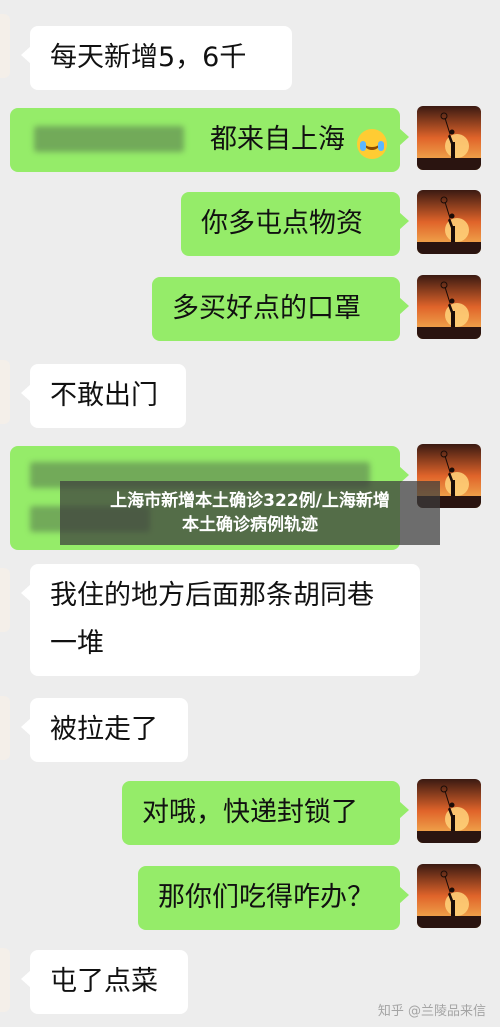  I want to click on message-bubble-sent: 你多屯点物资, so click(295, 224).